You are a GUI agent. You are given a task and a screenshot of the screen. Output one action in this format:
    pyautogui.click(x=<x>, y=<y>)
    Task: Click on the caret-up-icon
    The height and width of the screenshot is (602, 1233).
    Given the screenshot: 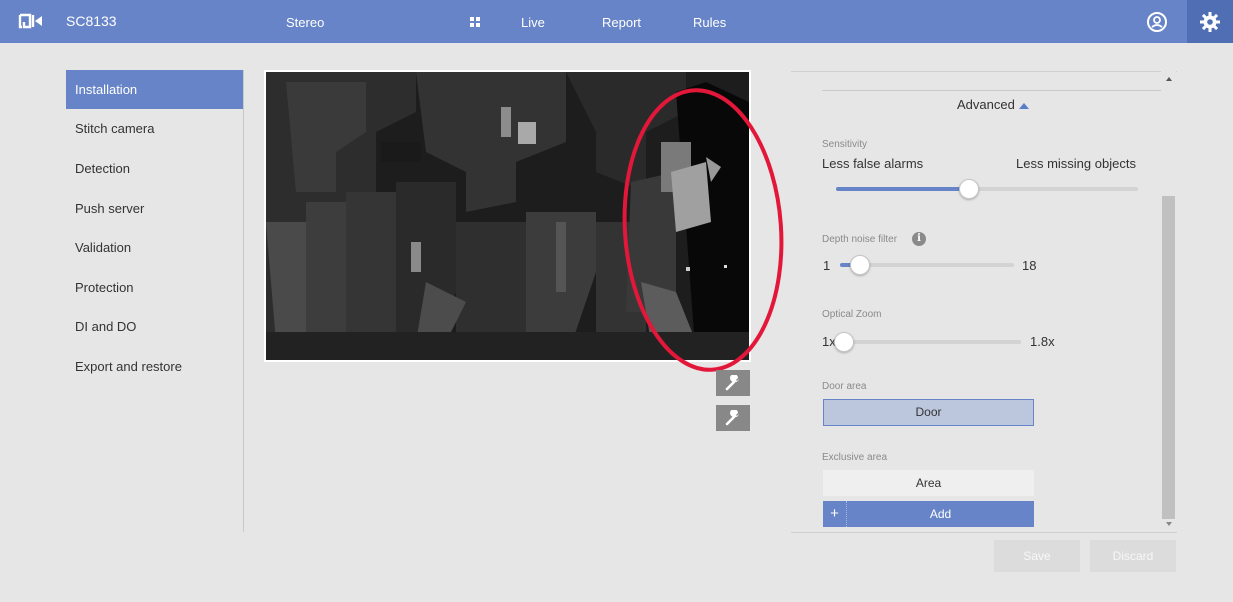 What is the action you would take?
    pyautogui.click(x=1024, y=106)
    